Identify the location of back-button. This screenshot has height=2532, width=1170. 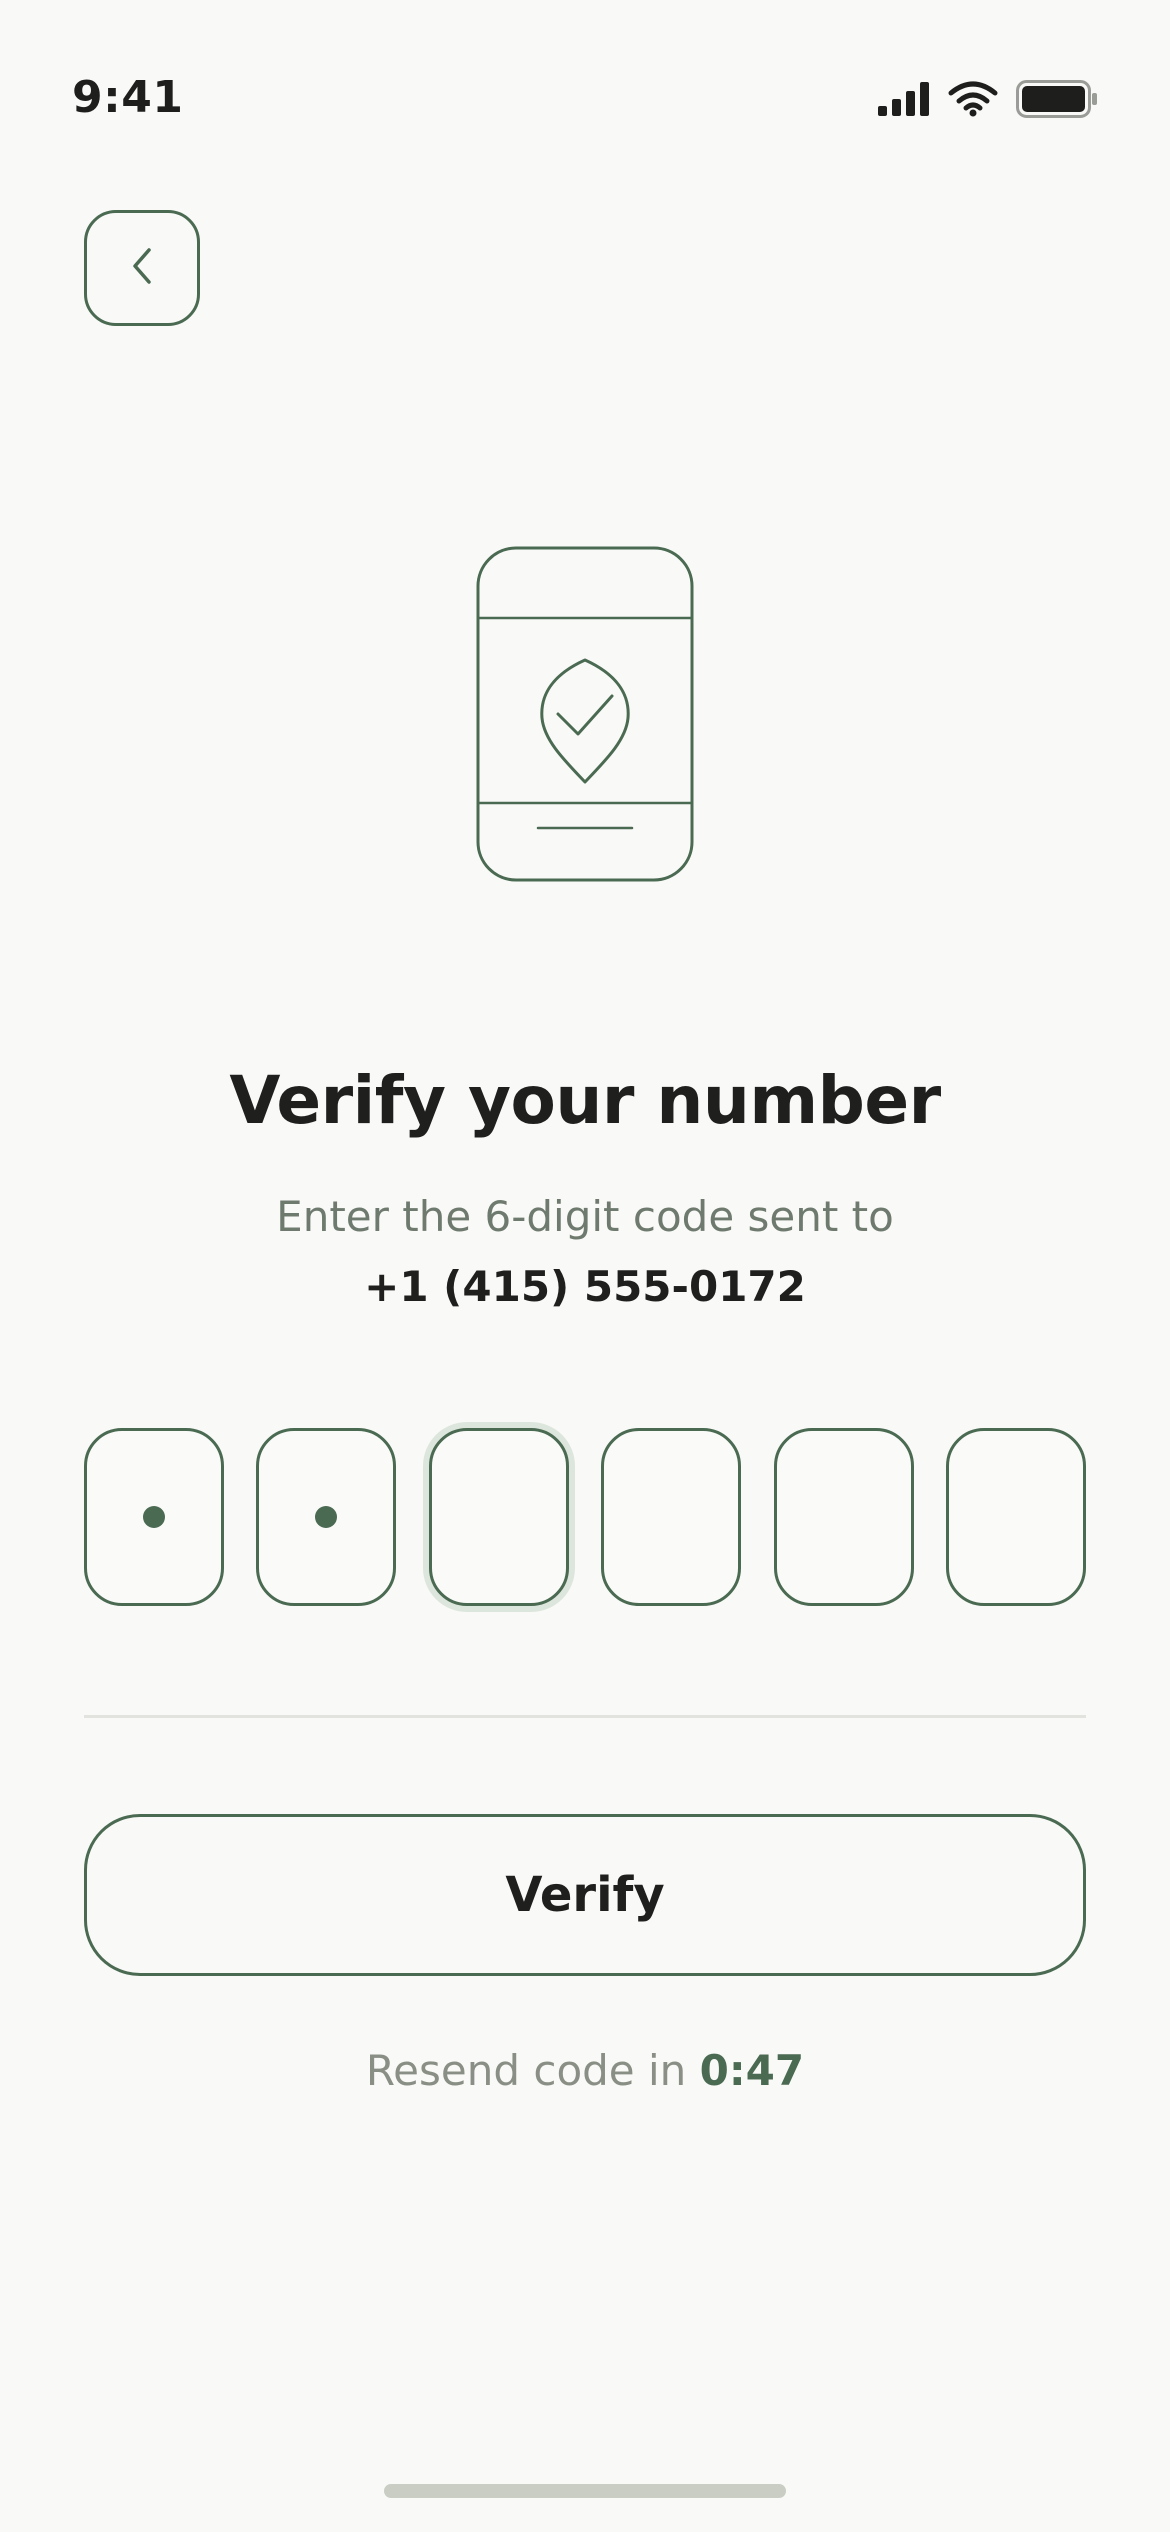
(142, 268).